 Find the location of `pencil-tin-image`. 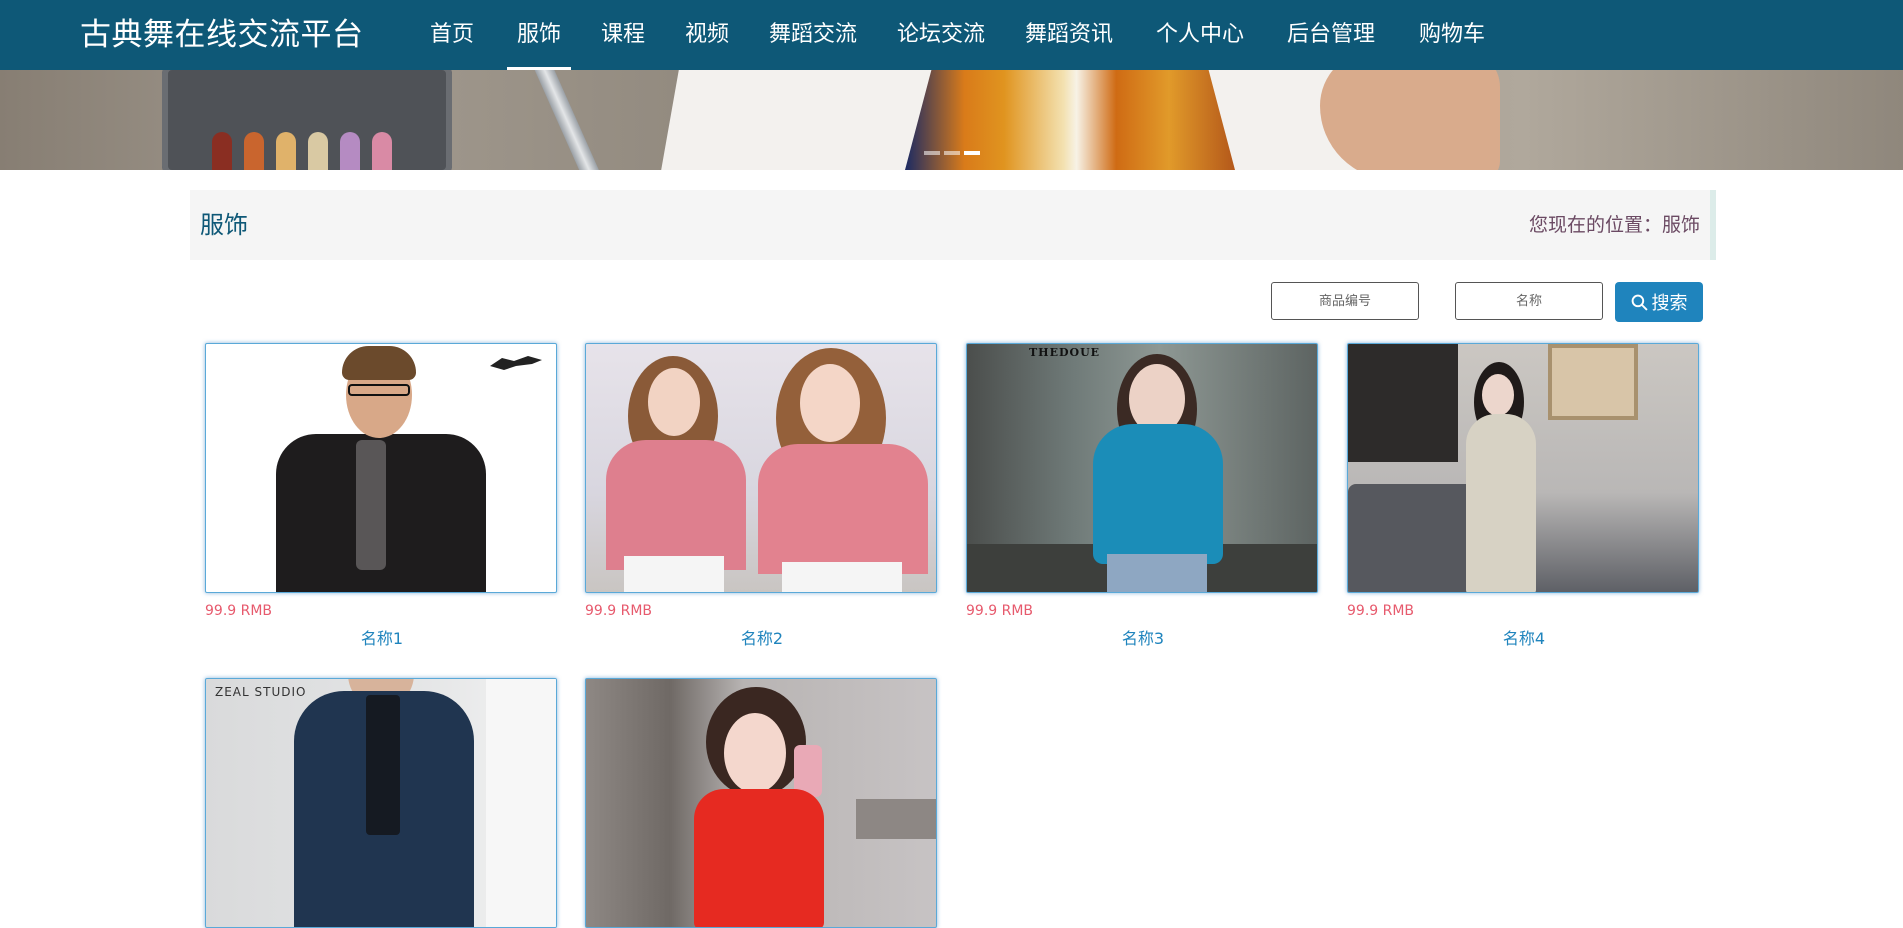

pencil-tin-image is located at coordinates (307, 120).